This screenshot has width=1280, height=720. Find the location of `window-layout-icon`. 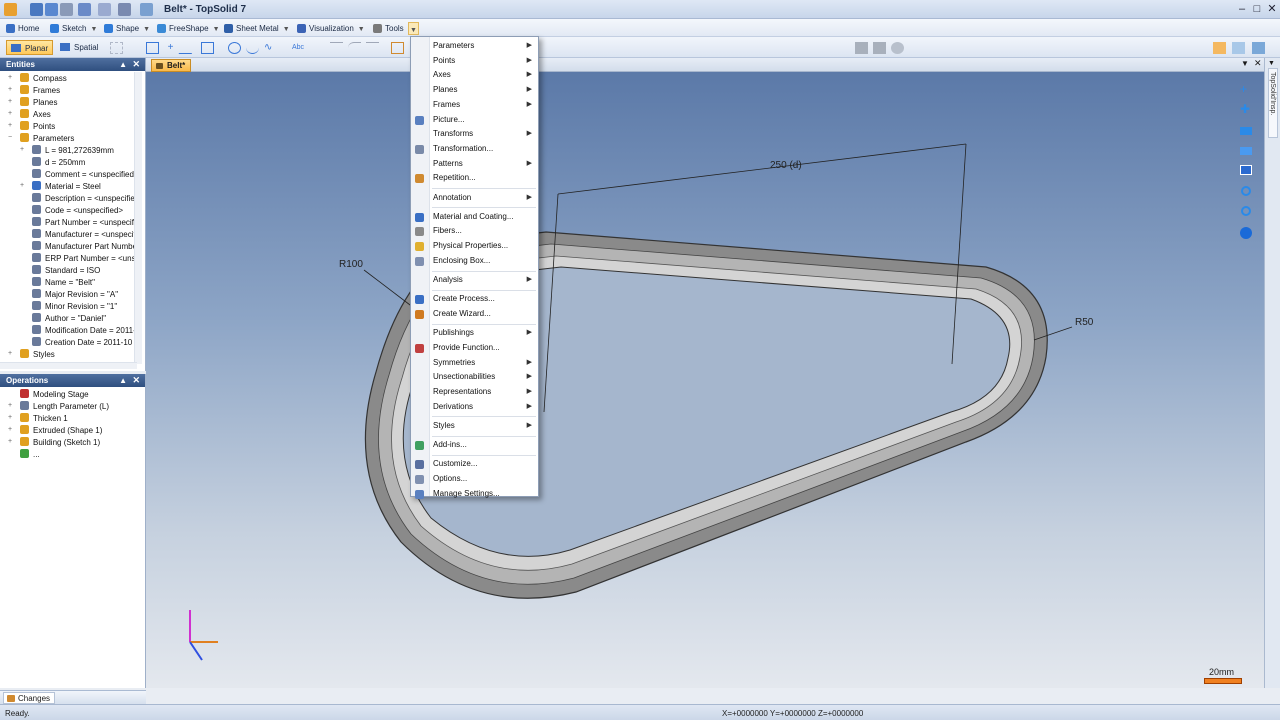

window-layout-icon is located at coordinates (1246, 170).